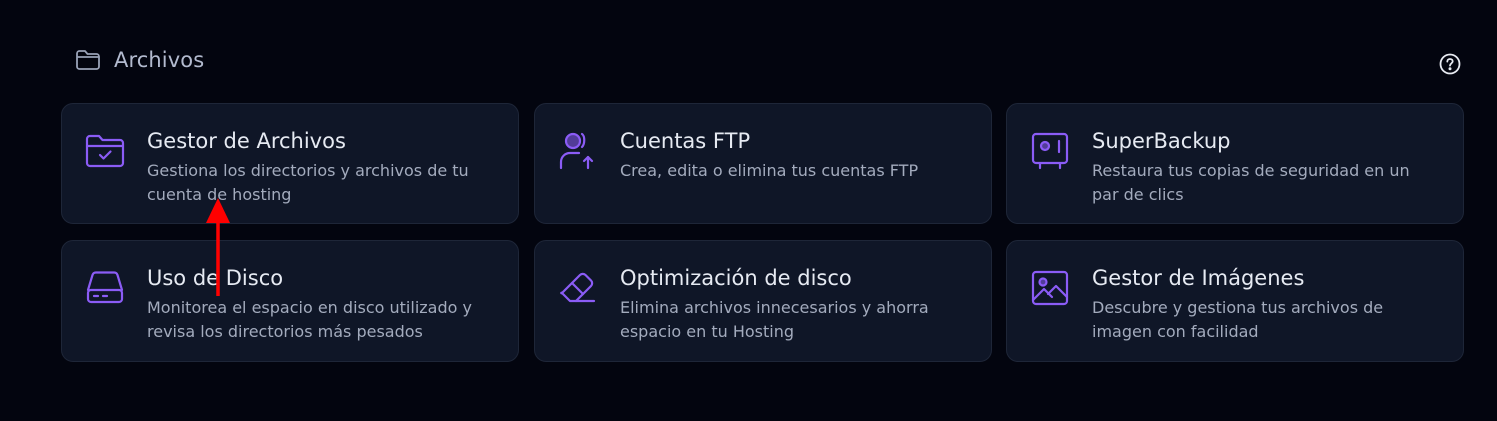 The height and width of the screenshot is (421, 1497). I want to click on image-icon, so click(1050, 288).